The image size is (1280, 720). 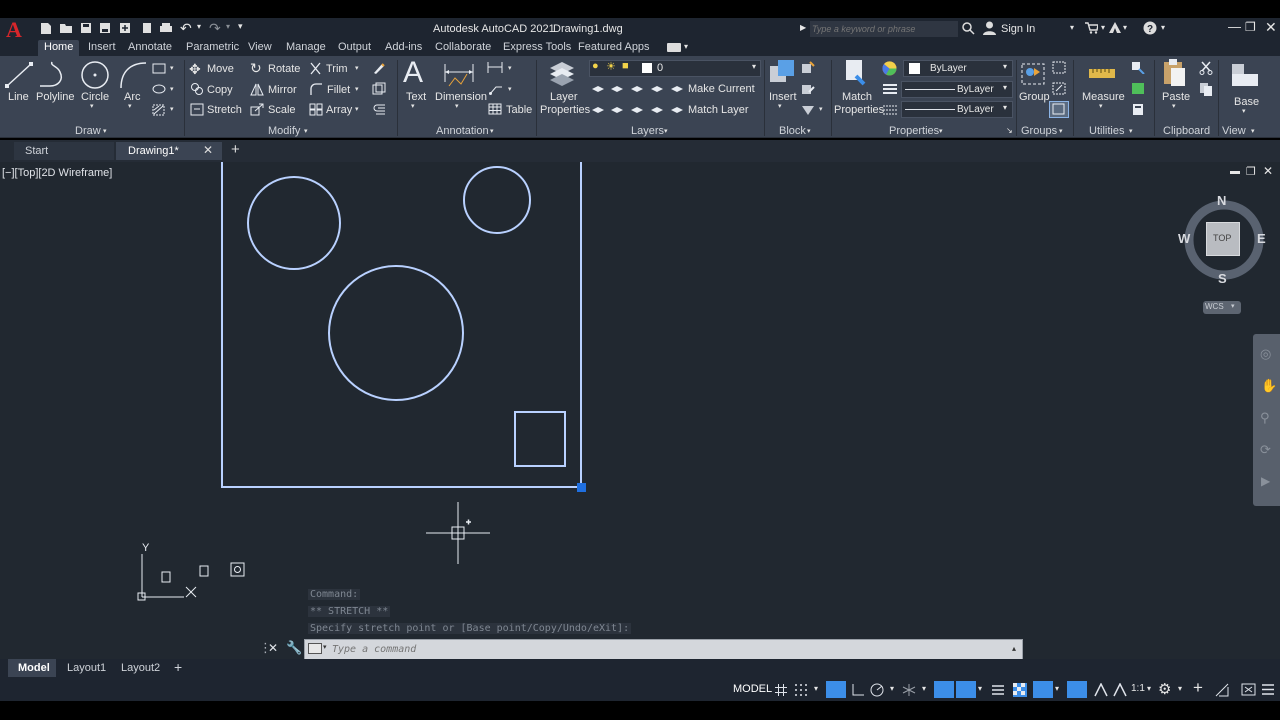 I want to click on selection-cycling-dropdown-icon: ▾, so click(x=1057, y=688).